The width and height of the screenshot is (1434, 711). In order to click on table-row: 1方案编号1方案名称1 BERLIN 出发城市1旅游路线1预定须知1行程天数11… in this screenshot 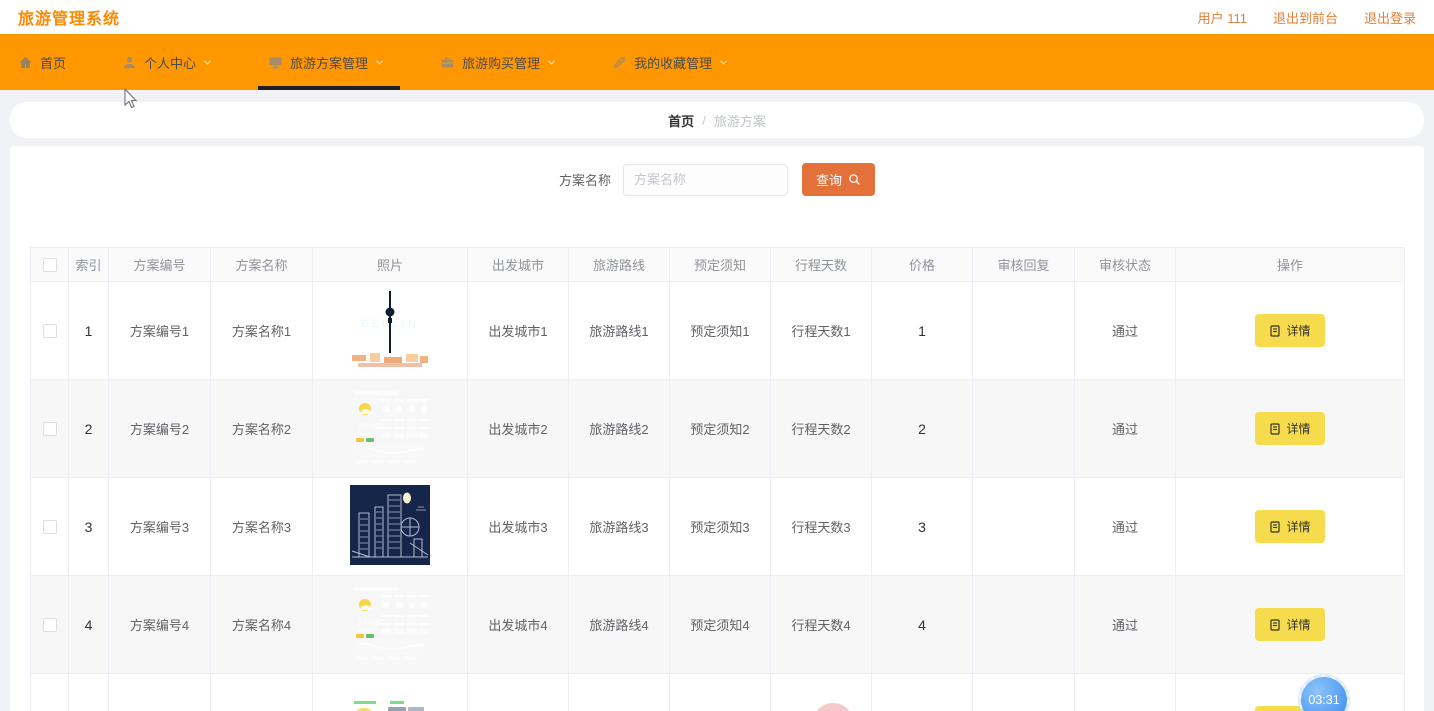, I will do `click(717, 330)`.